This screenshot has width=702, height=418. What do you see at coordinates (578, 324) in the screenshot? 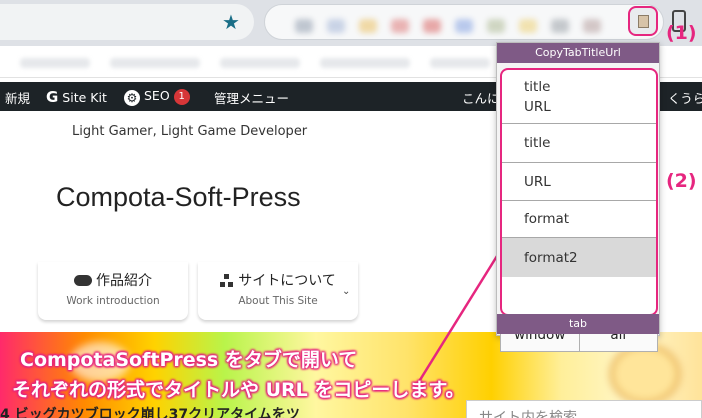
I see `scope-tab-button: tab` at bounding box center [578, 324].